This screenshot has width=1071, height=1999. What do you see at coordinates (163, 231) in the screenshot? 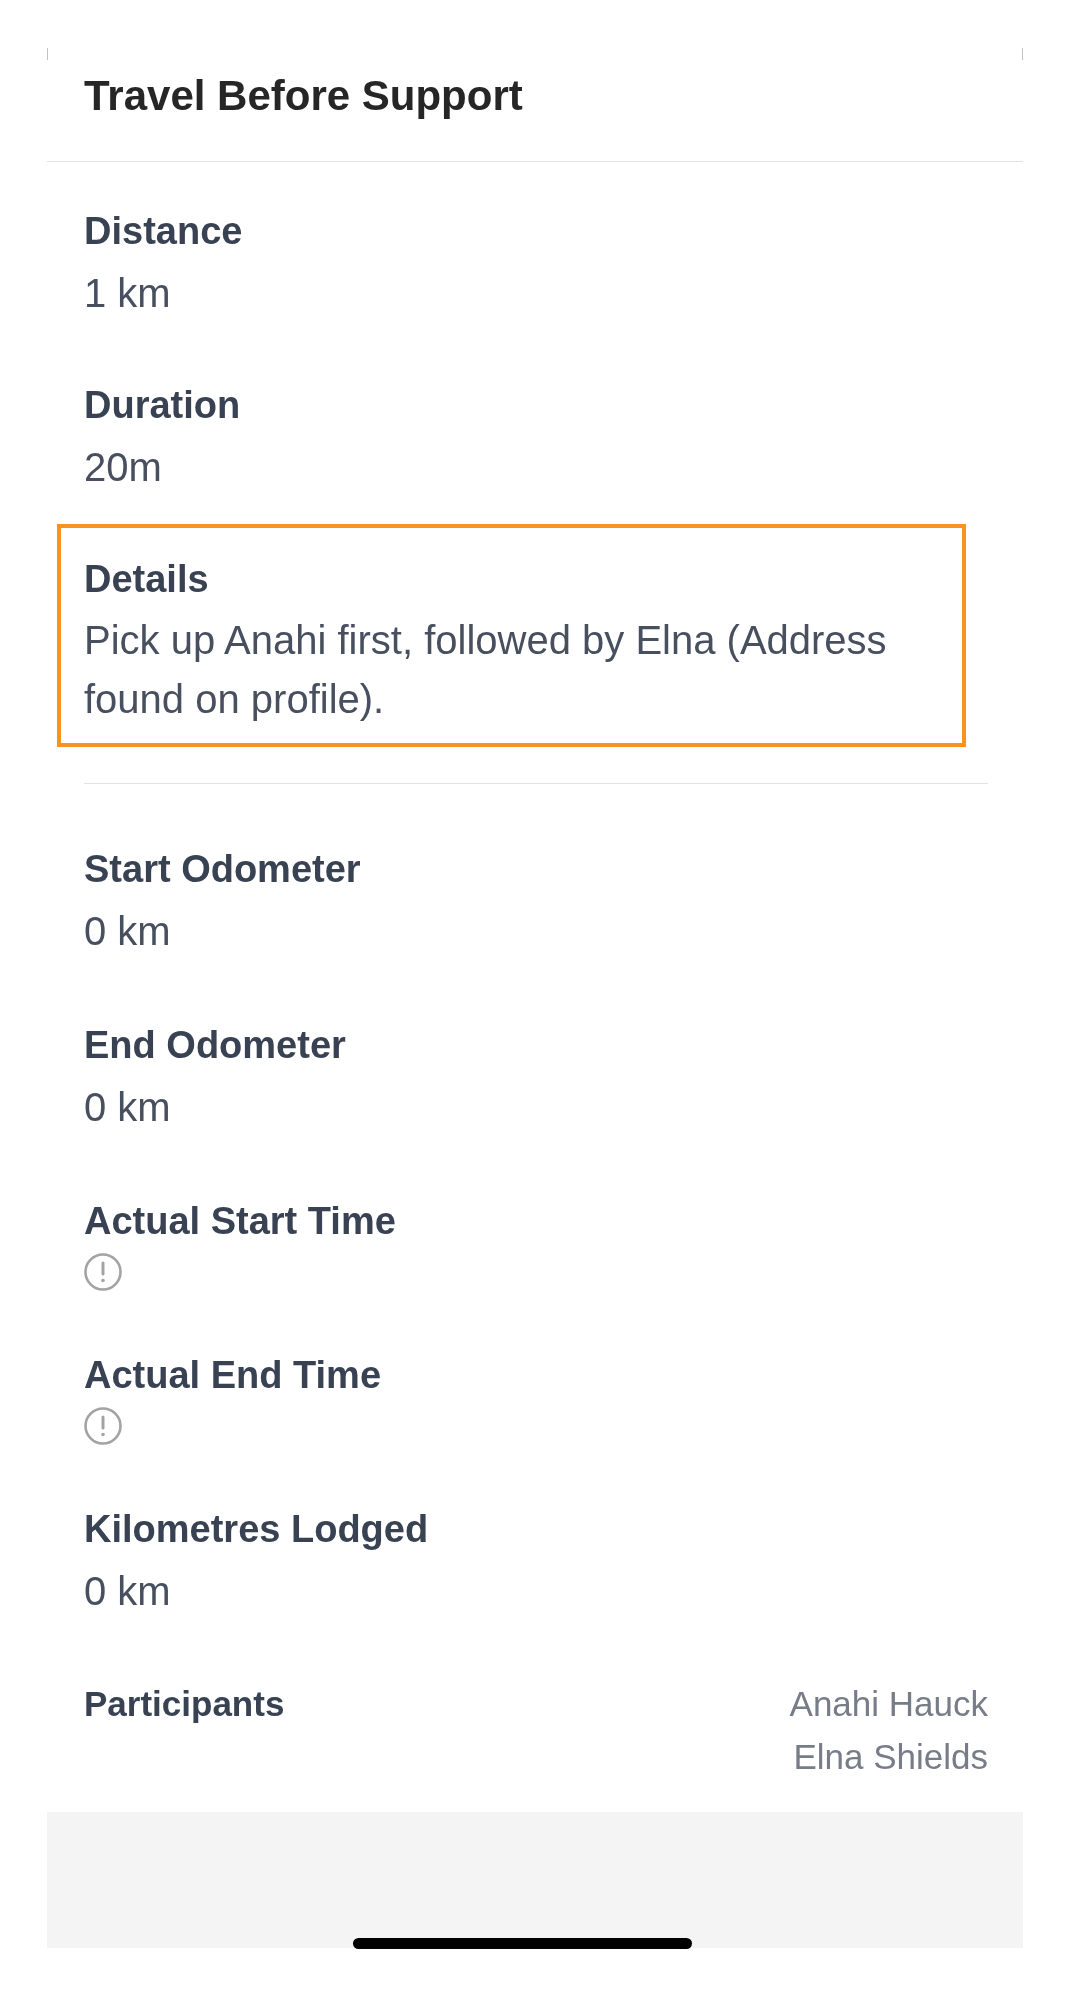
I see `field-label: Distance` at bounding box center [163, 231].